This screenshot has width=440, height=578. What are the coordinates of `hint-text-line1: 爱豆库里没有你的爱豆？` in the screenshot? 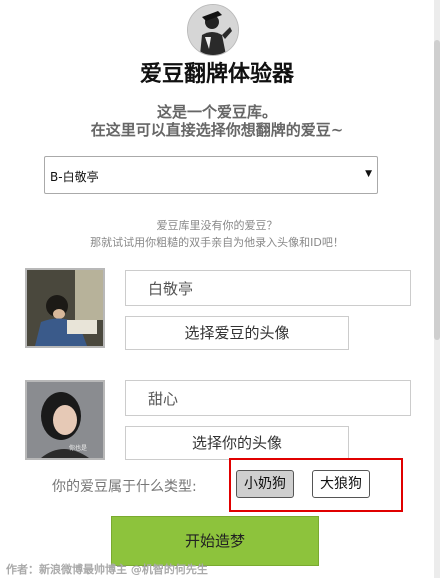 It's located at (217, 225).